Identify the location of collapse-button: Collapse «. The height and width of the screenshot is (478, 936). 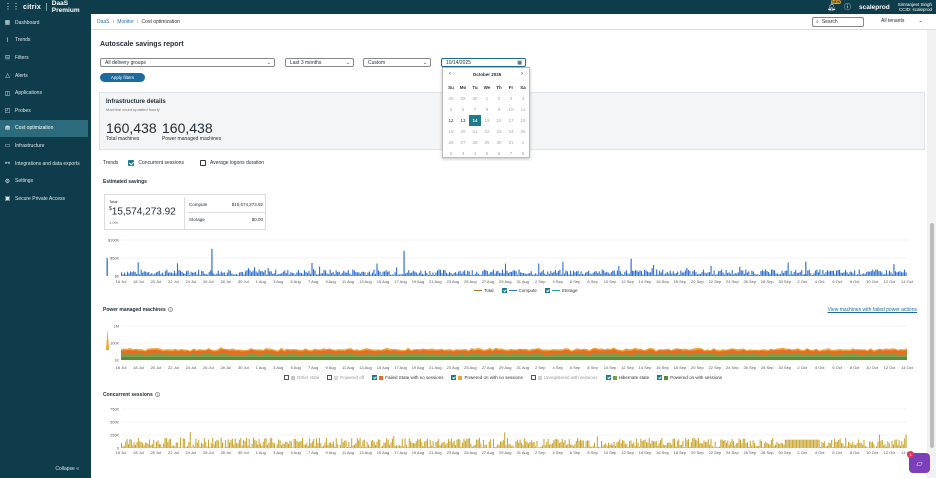
(67, 469).